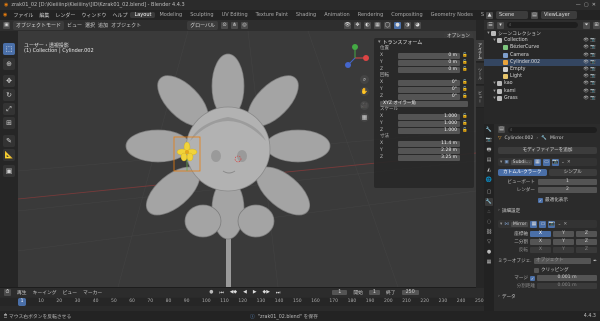 The image size is (600, 321). Describe the element at coordinates (547, 297) in the screenshot. I see `mirror-data-panel: › データ` at that location.